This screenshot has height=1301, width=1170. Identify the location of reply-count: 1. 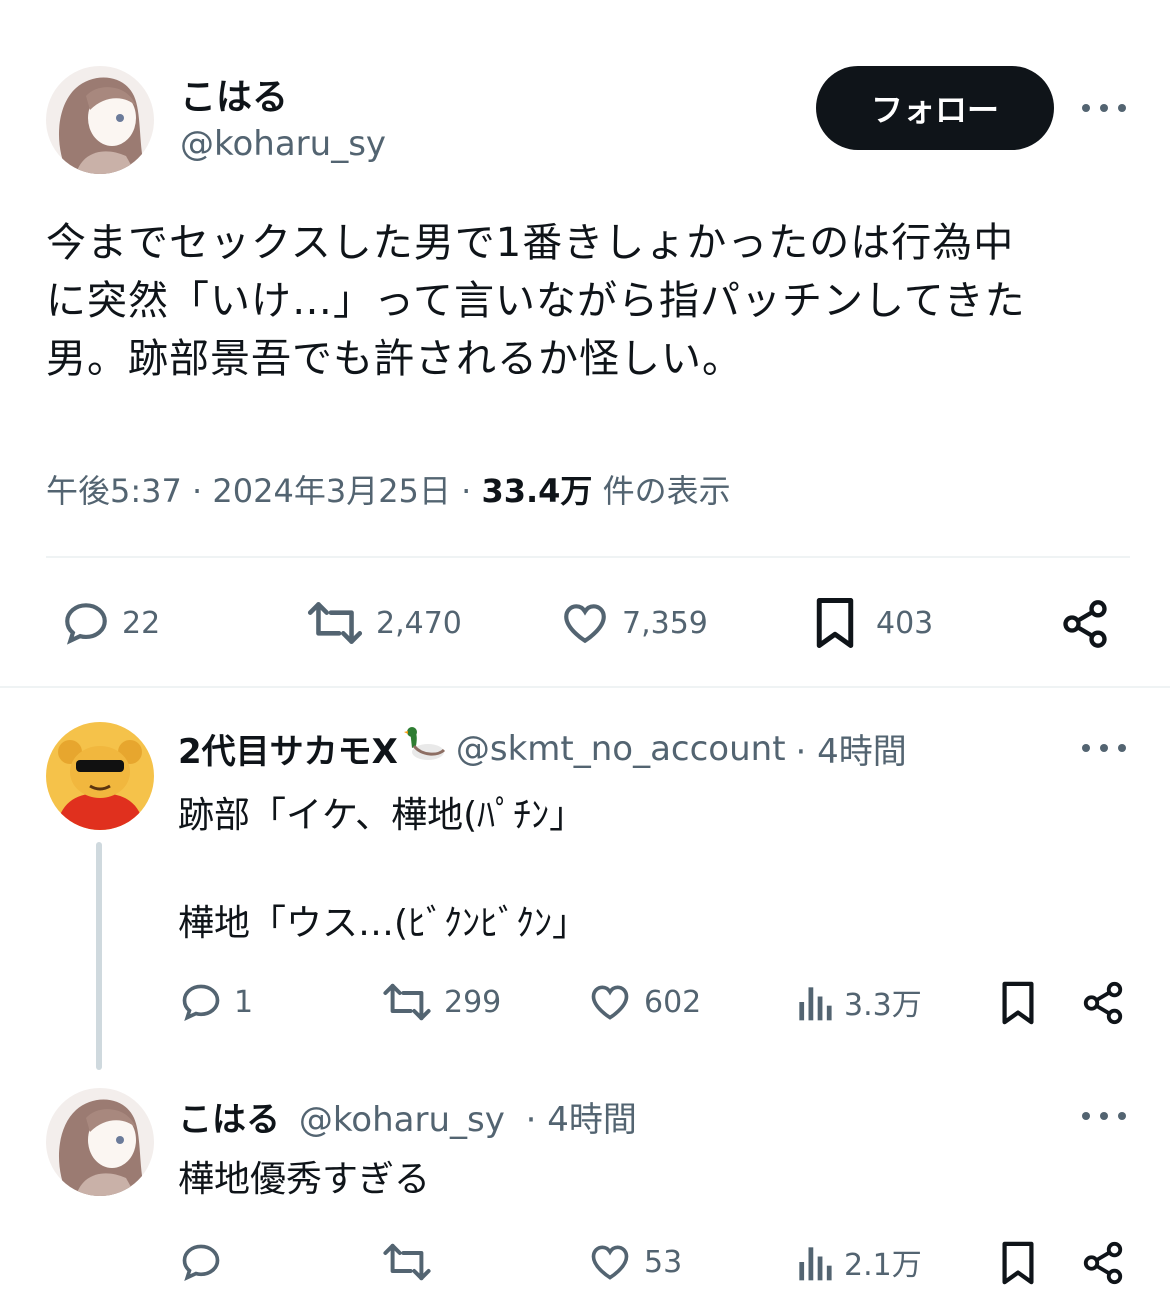
(244, 1002).